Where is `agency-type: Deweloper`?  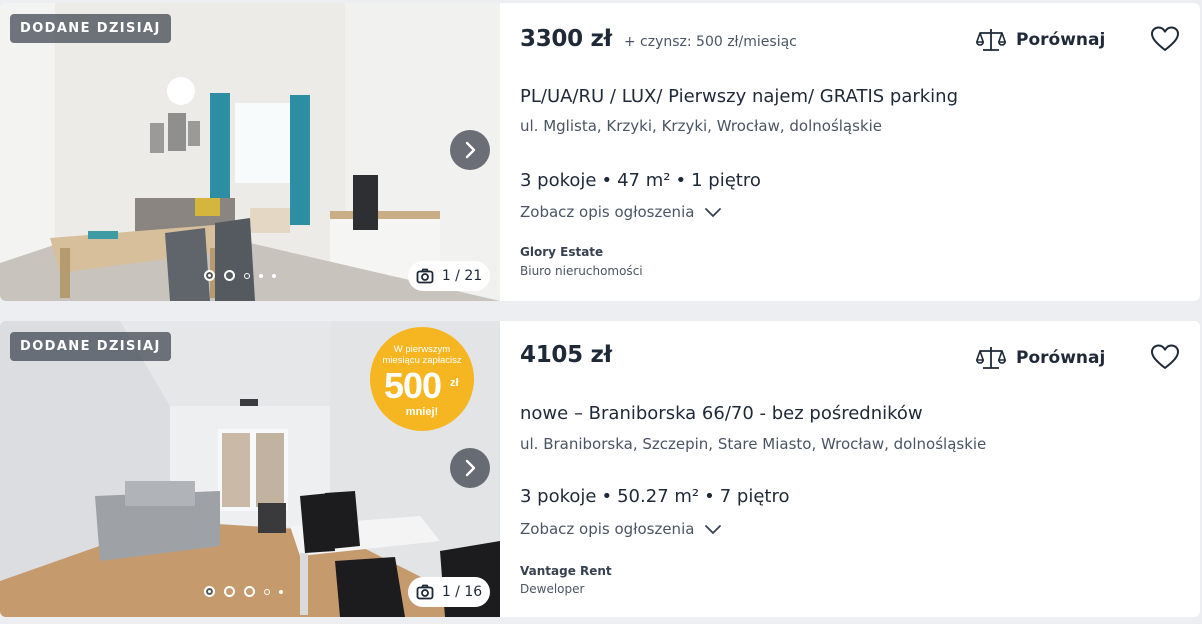 agency-type: Deweloper is located at coordinates (552, 589).